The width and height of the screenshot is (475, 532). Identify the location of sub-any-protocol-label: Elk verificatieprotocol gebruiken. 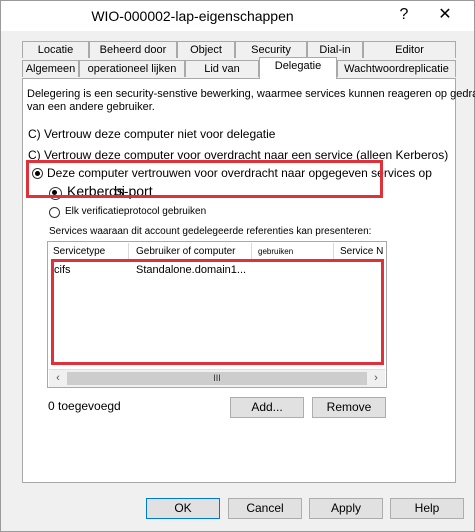
(135, 211).